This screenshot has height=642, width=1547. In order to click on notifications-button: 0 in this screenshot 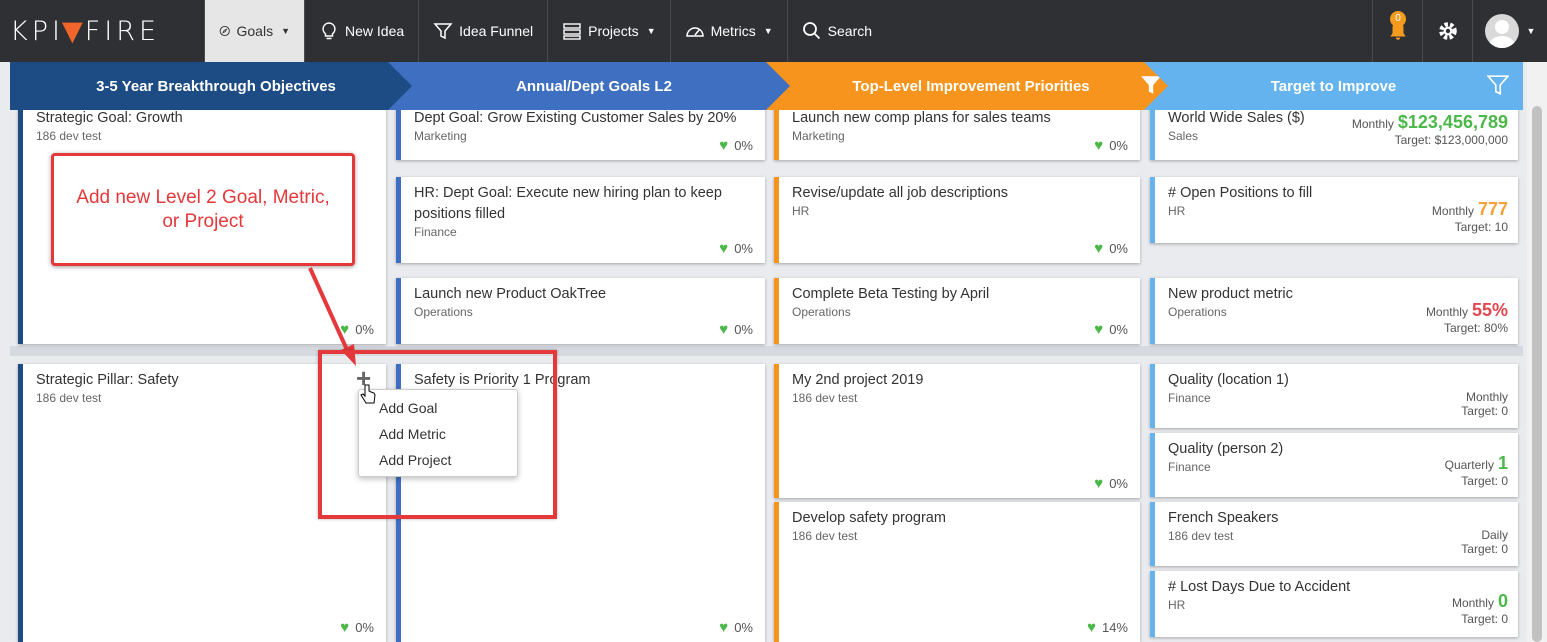, I will do `click(1397, 31)`.